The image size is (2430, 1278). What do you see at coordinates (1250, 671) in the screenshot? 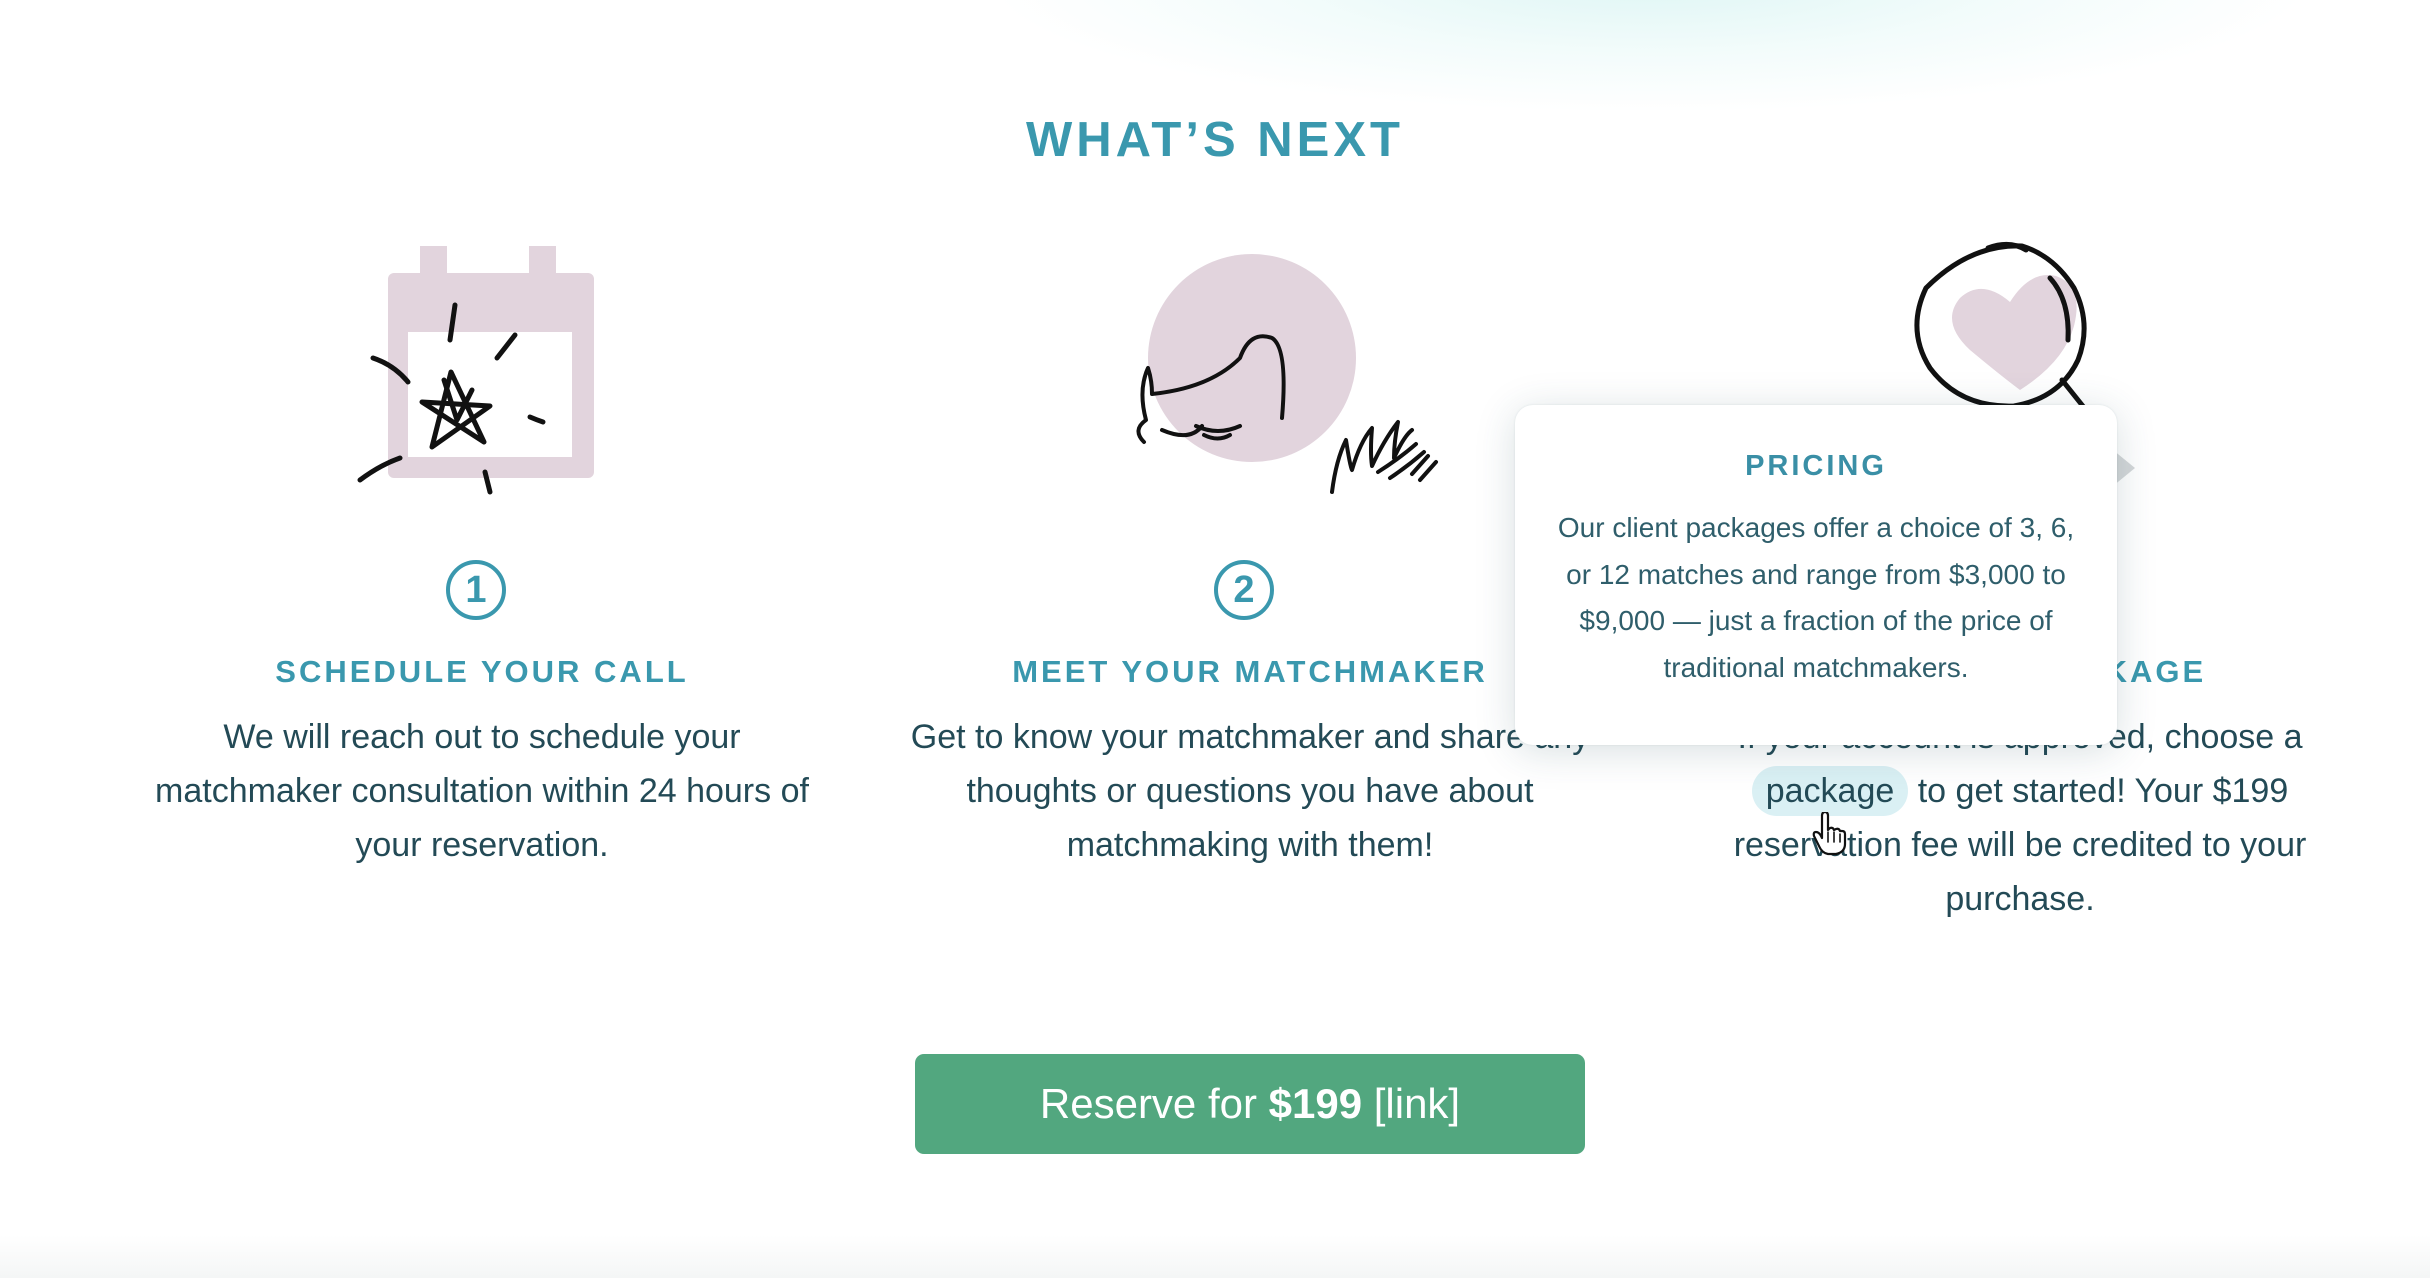
I see `step-heading: MEET YOUR MATCHMAKER` at bounding box center [1250, 671].